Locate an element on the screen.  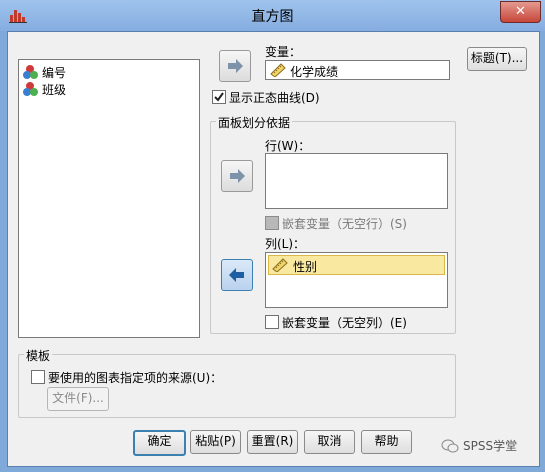
move-from-columns-button is located at coordinates (237, 275).